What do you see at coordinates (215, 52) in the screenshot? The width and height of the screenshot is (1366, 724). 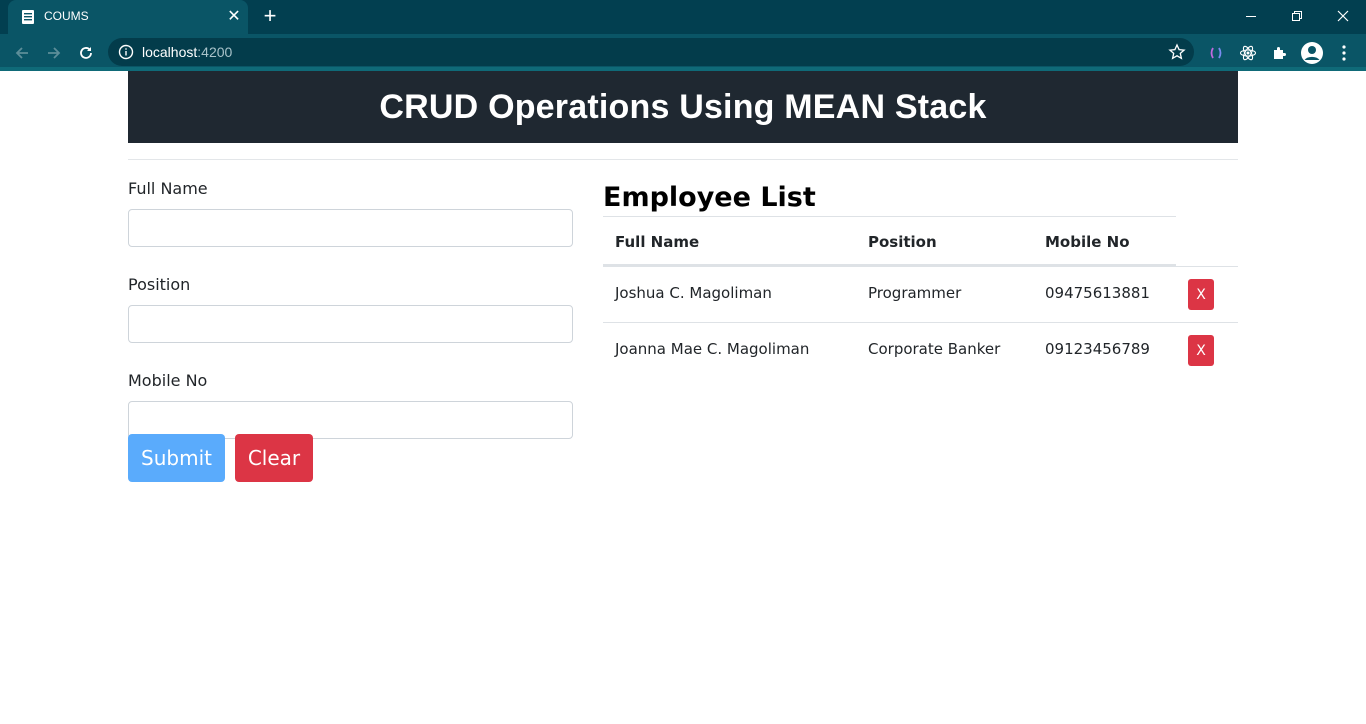 I see `url-port: :4200` at bounding box center [215, 52].